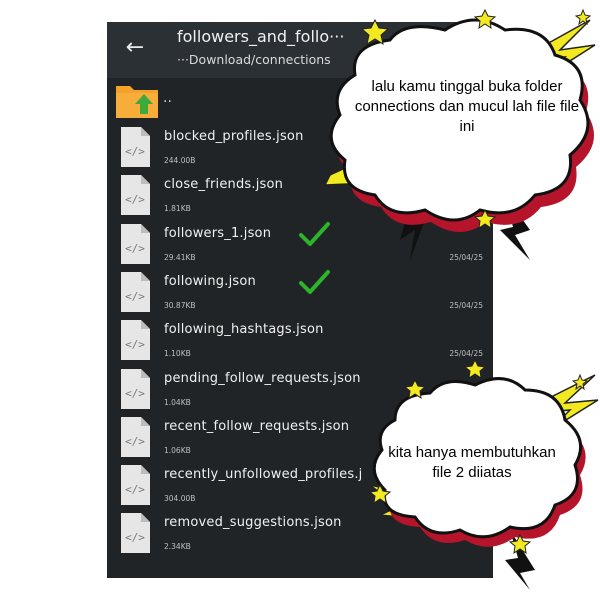 The width and height of the screenshot is (600, 600). Describe the element at coordinates (180, 257) in the screenshot. I see `file-size: 29.41KB` at that location.